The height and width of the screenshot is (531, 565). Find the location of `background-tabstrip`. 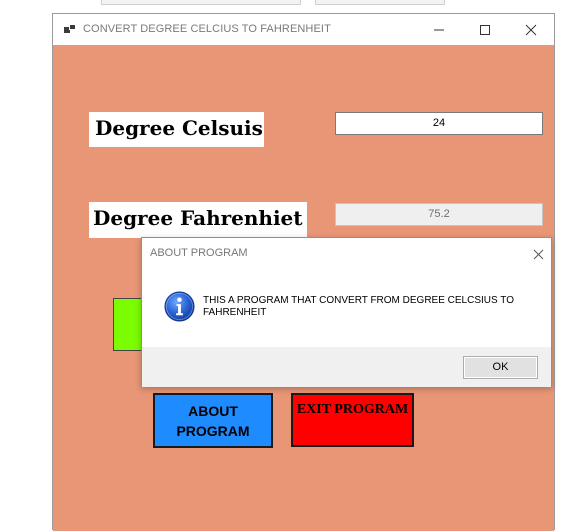

background-tabstrip is located at coordinates (282, 3).